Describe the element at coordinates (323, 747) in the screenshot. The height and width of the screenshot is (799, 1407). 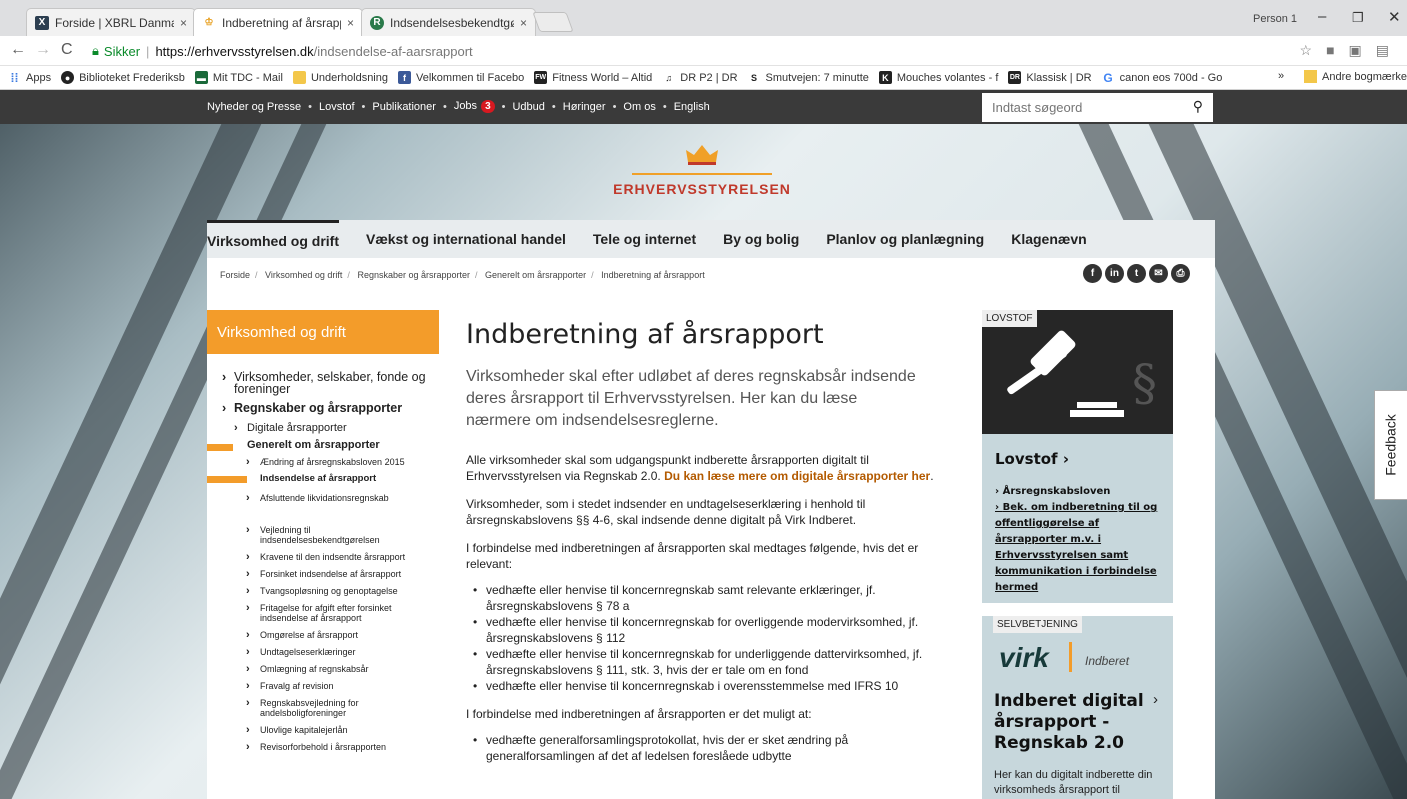
I see `leftnav-item: Revisorforbehold i årsrapporten` at that location.